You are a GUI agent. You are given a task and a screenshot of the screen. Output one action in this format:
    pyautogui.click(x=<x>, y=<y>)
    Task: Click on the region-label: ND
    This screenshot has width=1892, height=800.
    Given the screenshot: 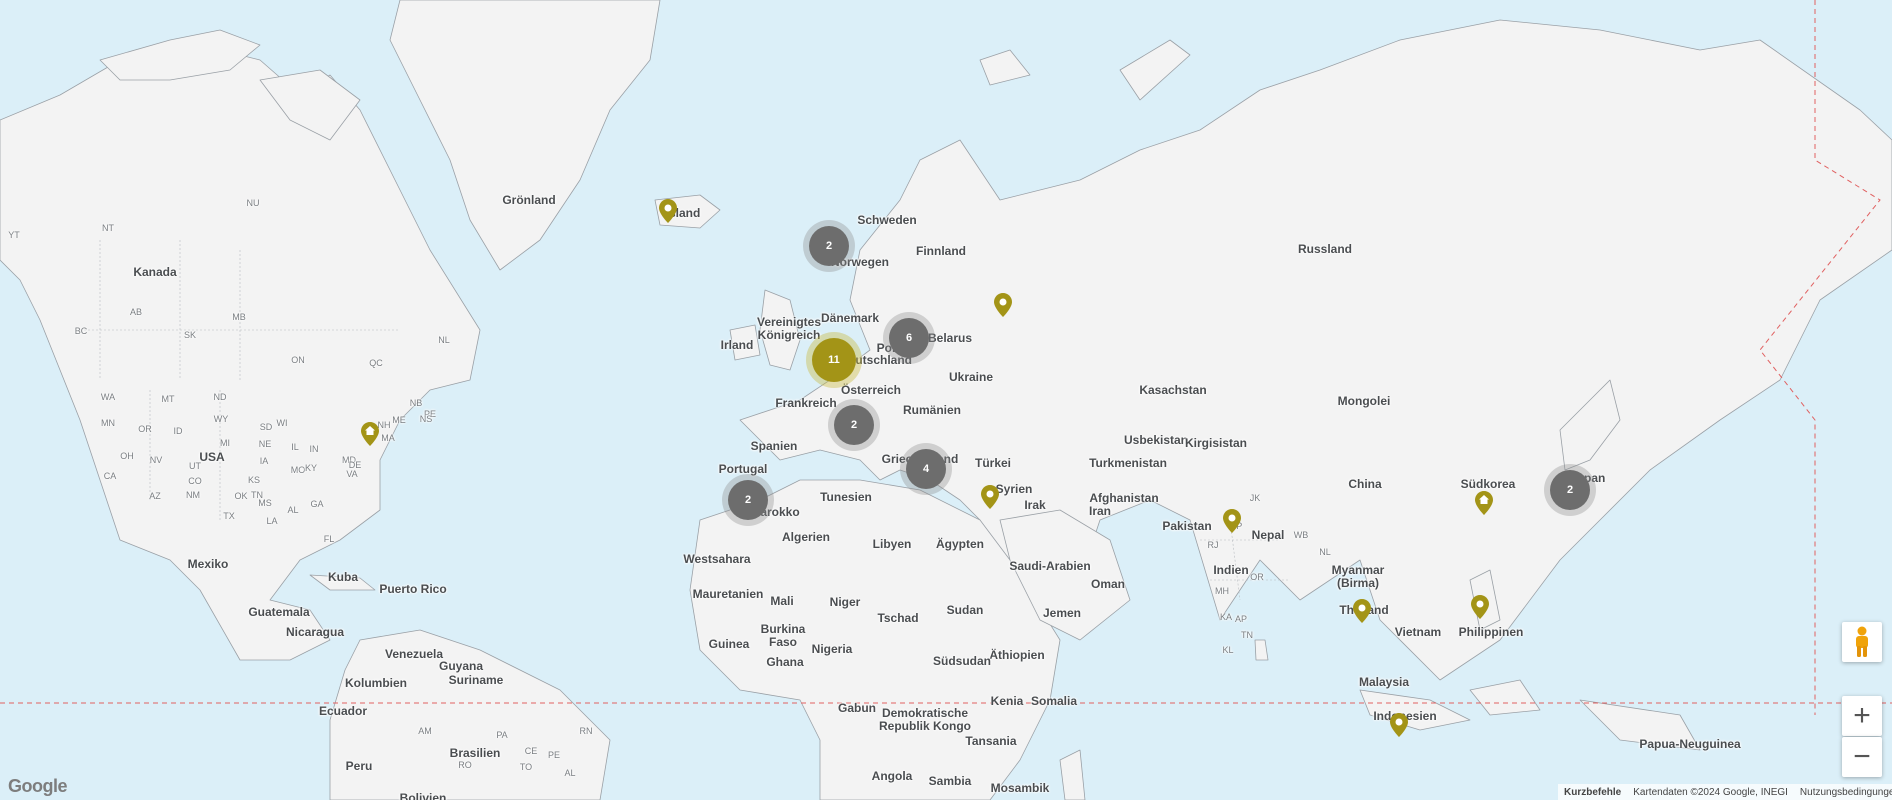 What is the action you would take?
    pyautogui.click(x=220, y=397)
    